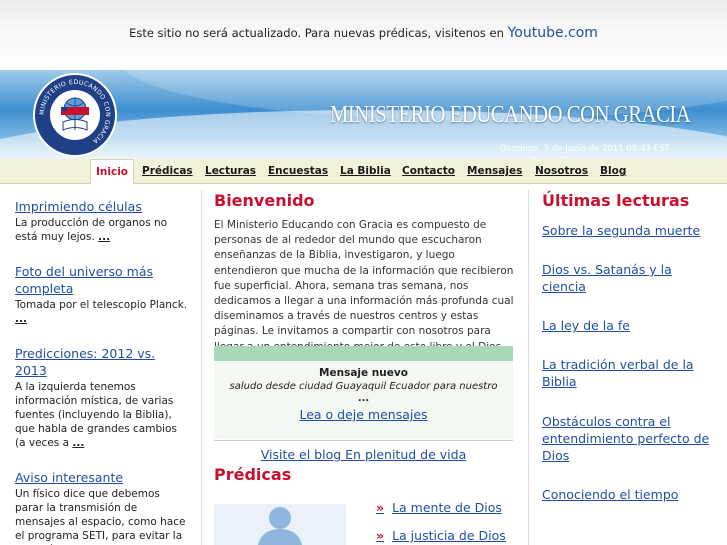 The image size is (727, 545). What do you see at coordinates (230, 171) in the screenshot?
I see `nav-lecturas: Lecturas` at bounding box center [230, 171].